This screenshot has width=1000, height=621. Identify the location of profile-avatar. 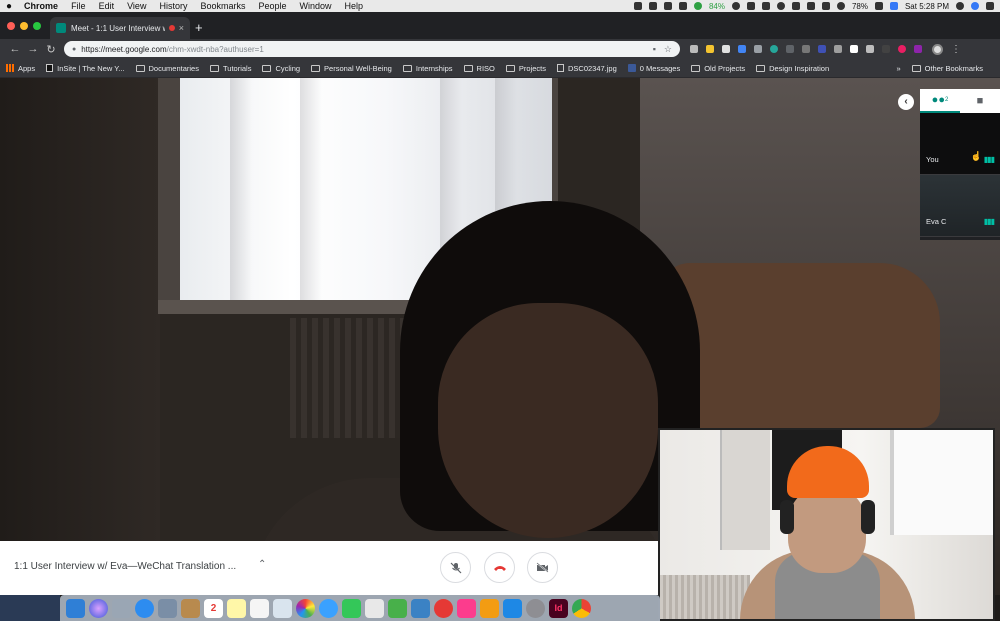
(937, 49).